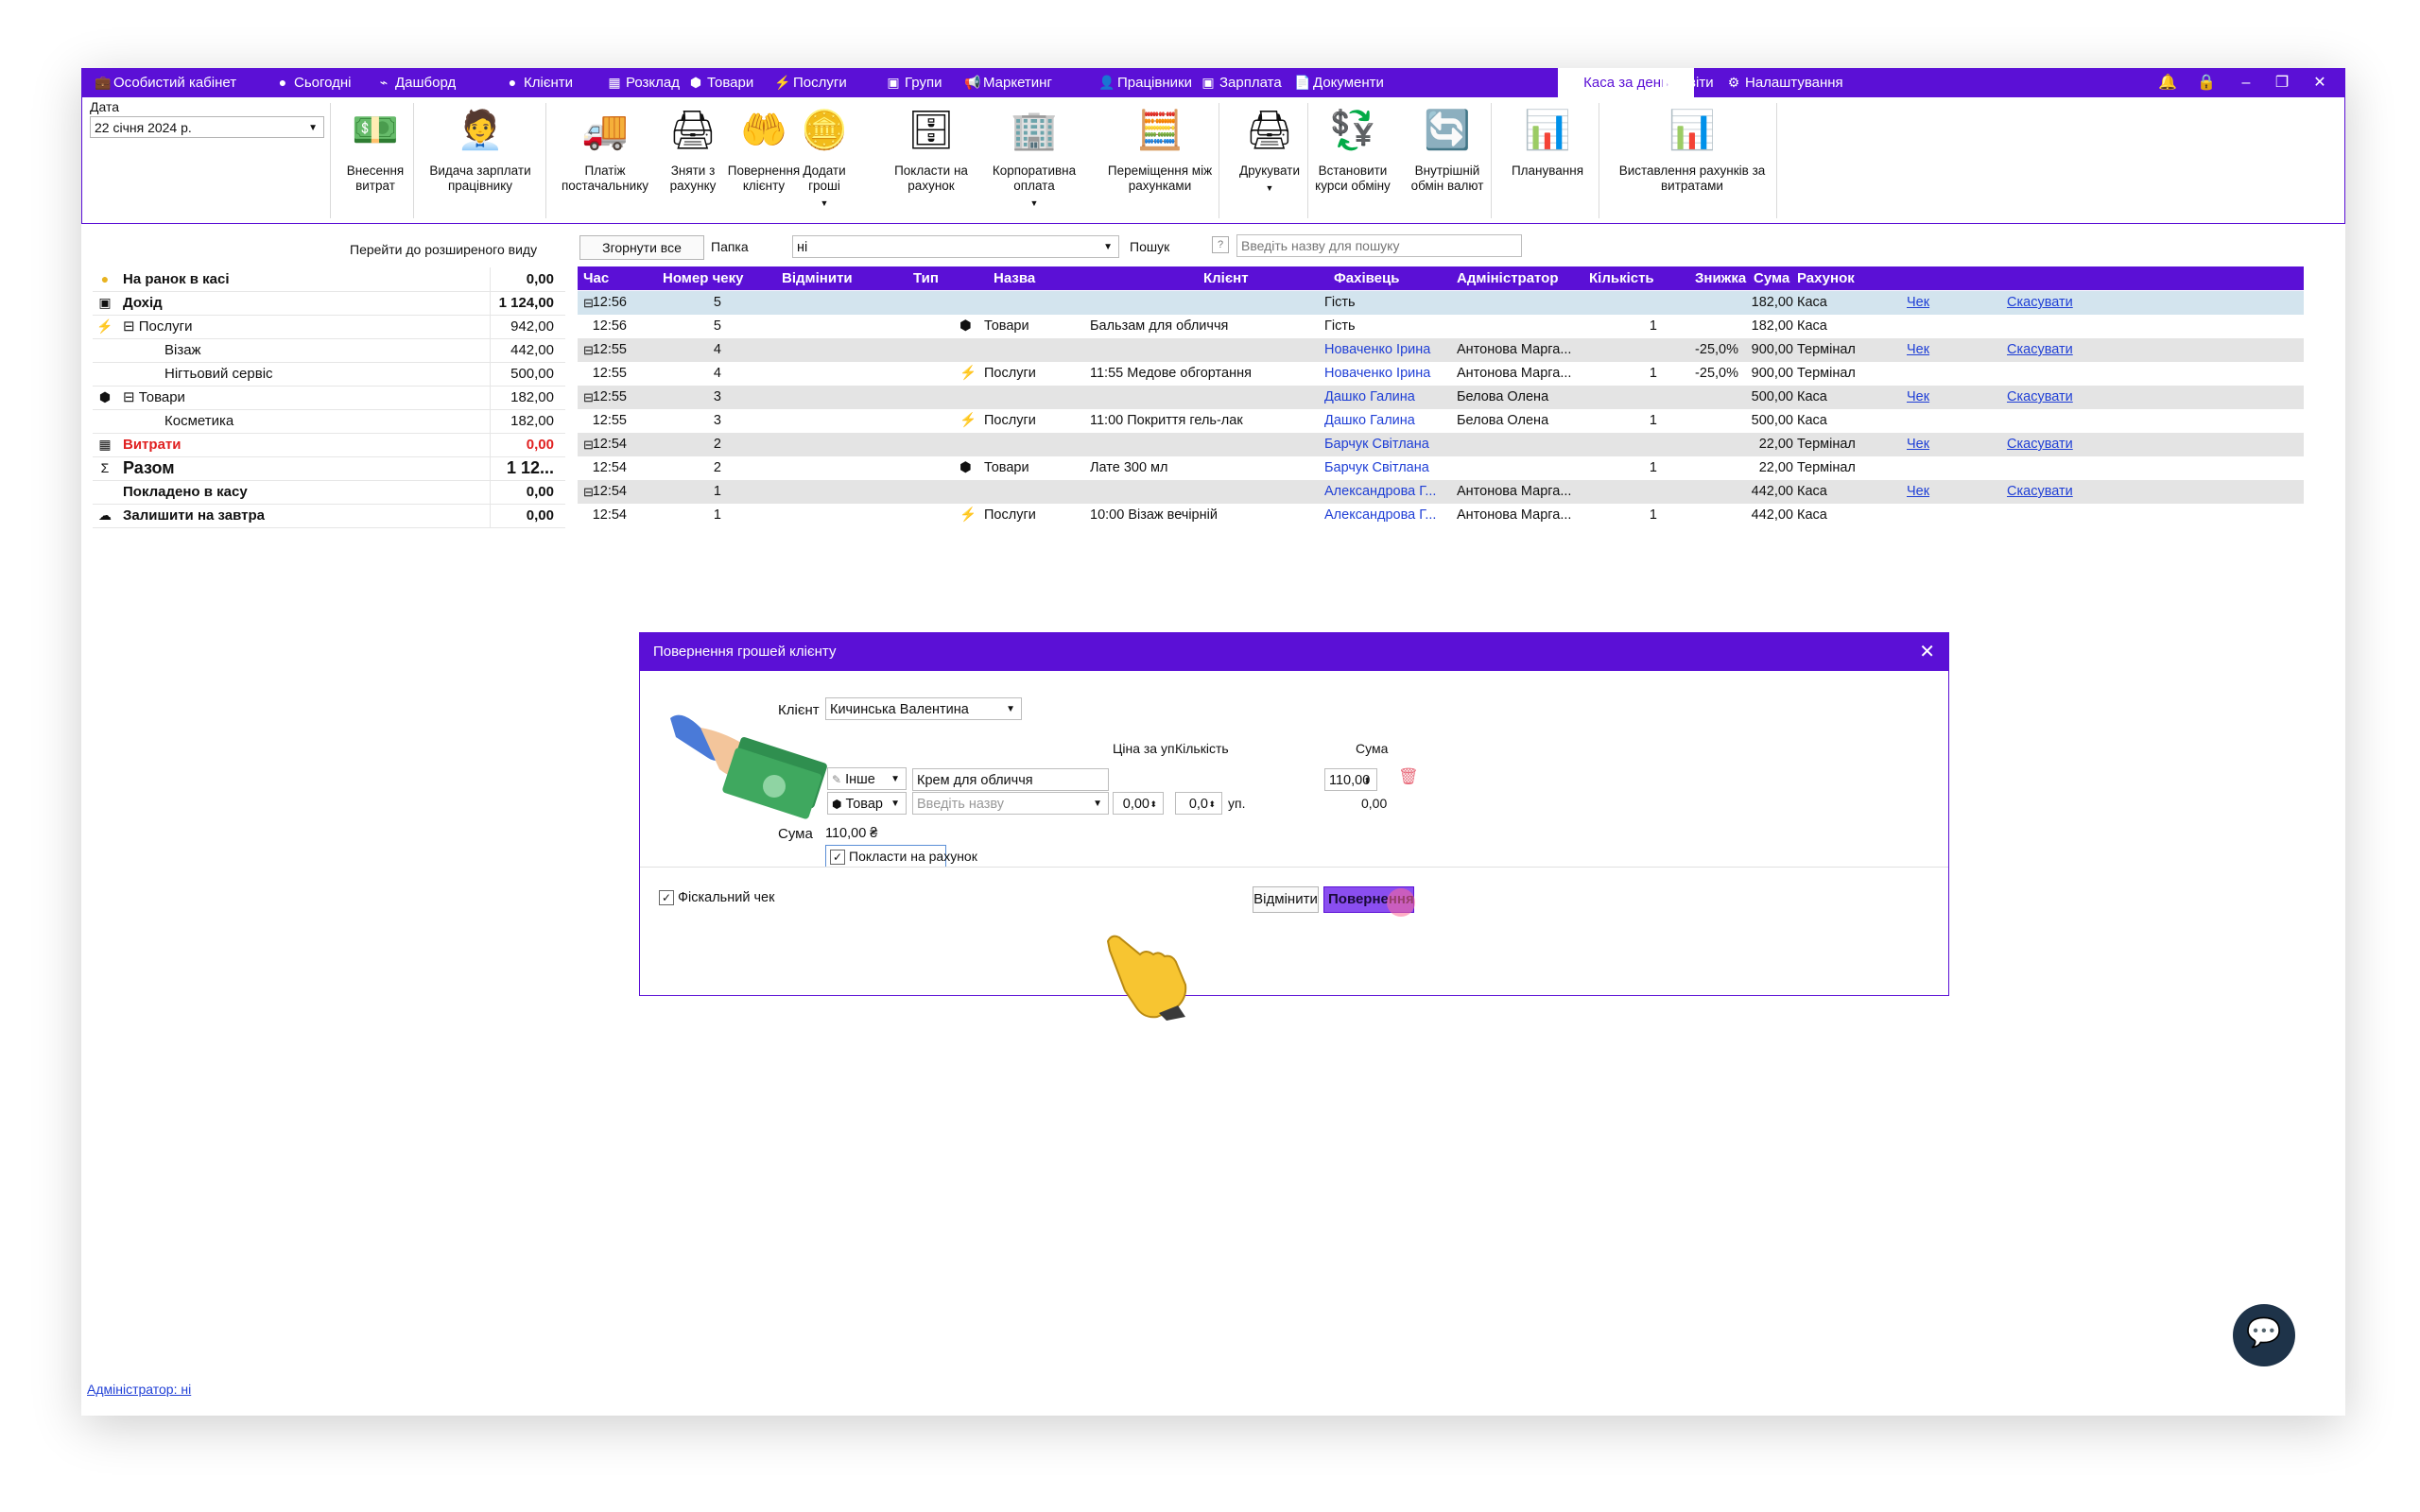 The height and width of the screenshot is (1512, 2420). I want to click on set-exchange-rates-button: 💱 Встановити курси обміну, so click(1352, 160).